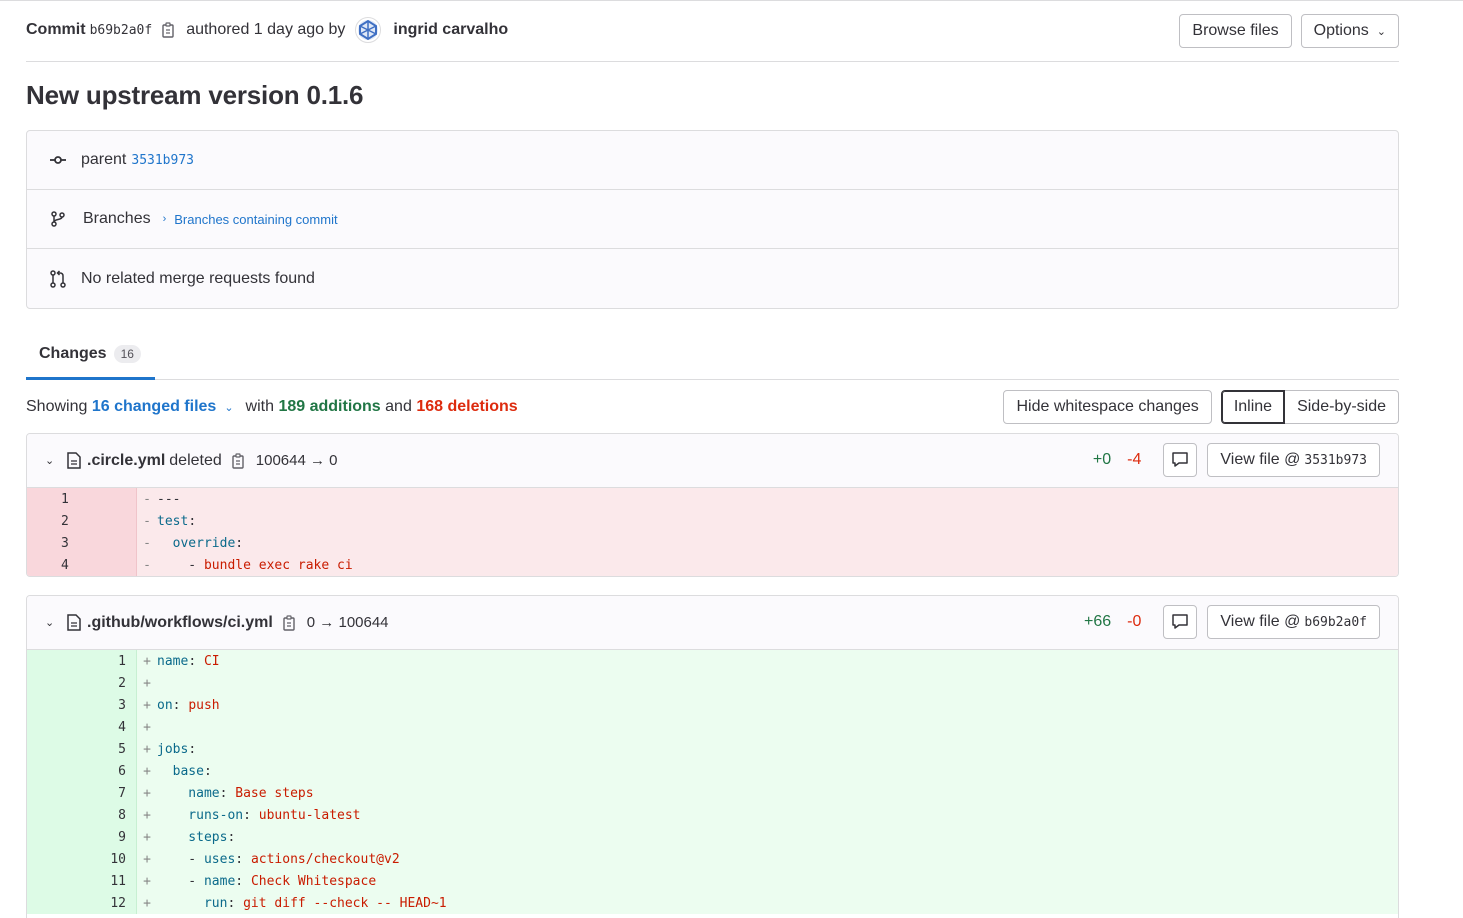 The height and width of the screenshot is (918, 1463). What do you see at coordinates (195, 95) in the screenshot?
I see `commit-title: New upstream version 0.1.6` at bounding box center [195, 95].